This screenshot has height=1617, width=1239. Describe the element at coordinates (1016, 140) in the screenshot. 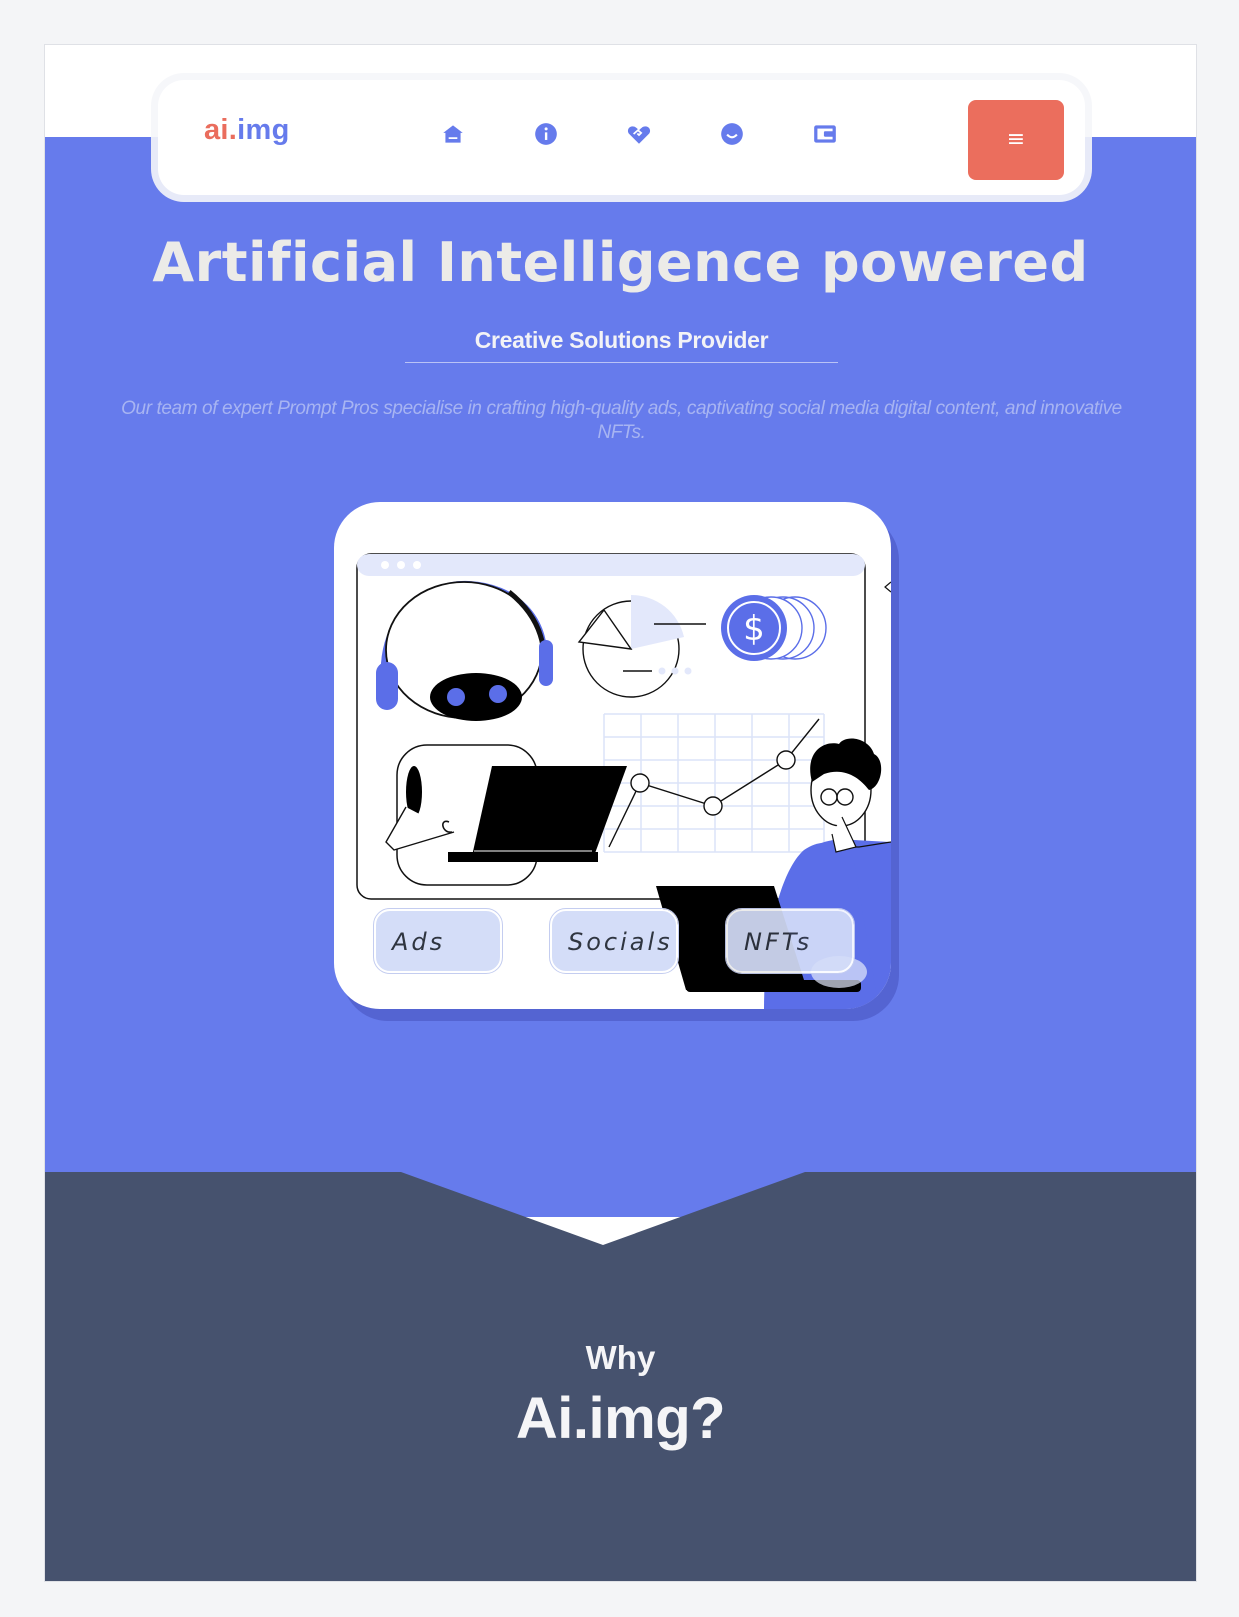

I see `menu-button: ≡` at that location.